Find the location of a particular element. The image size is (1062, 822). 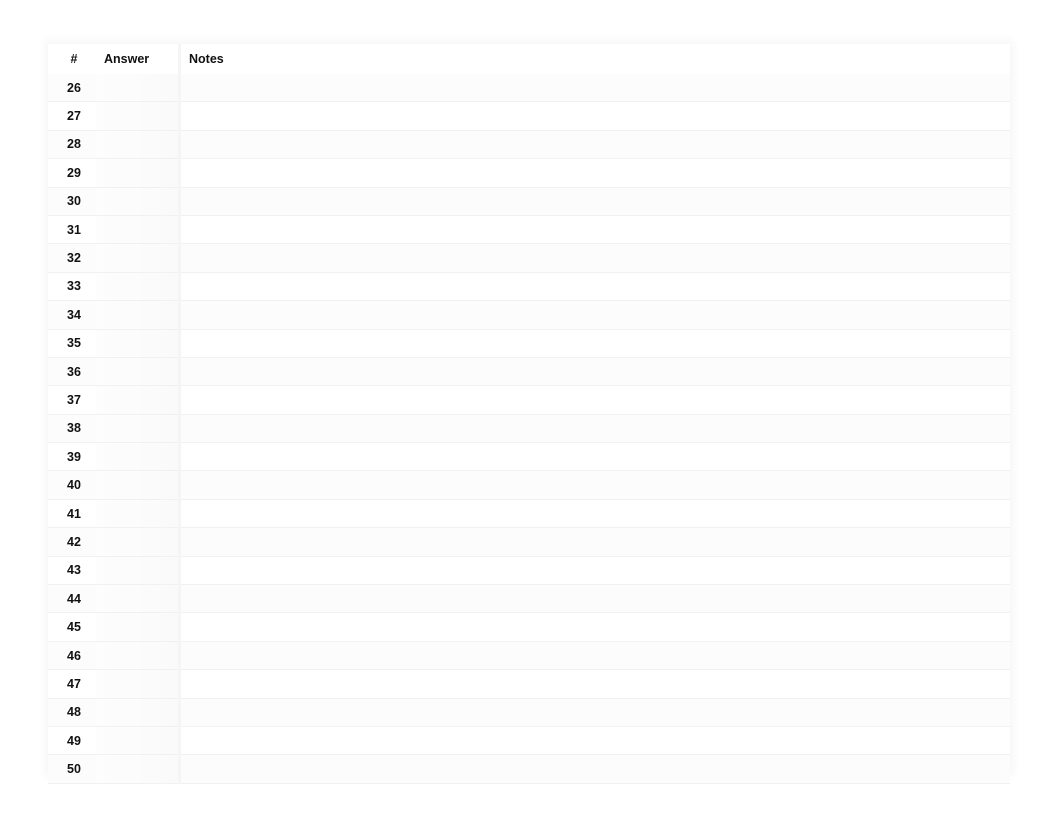

question-number: 26 is located at coordinates (72, 88).